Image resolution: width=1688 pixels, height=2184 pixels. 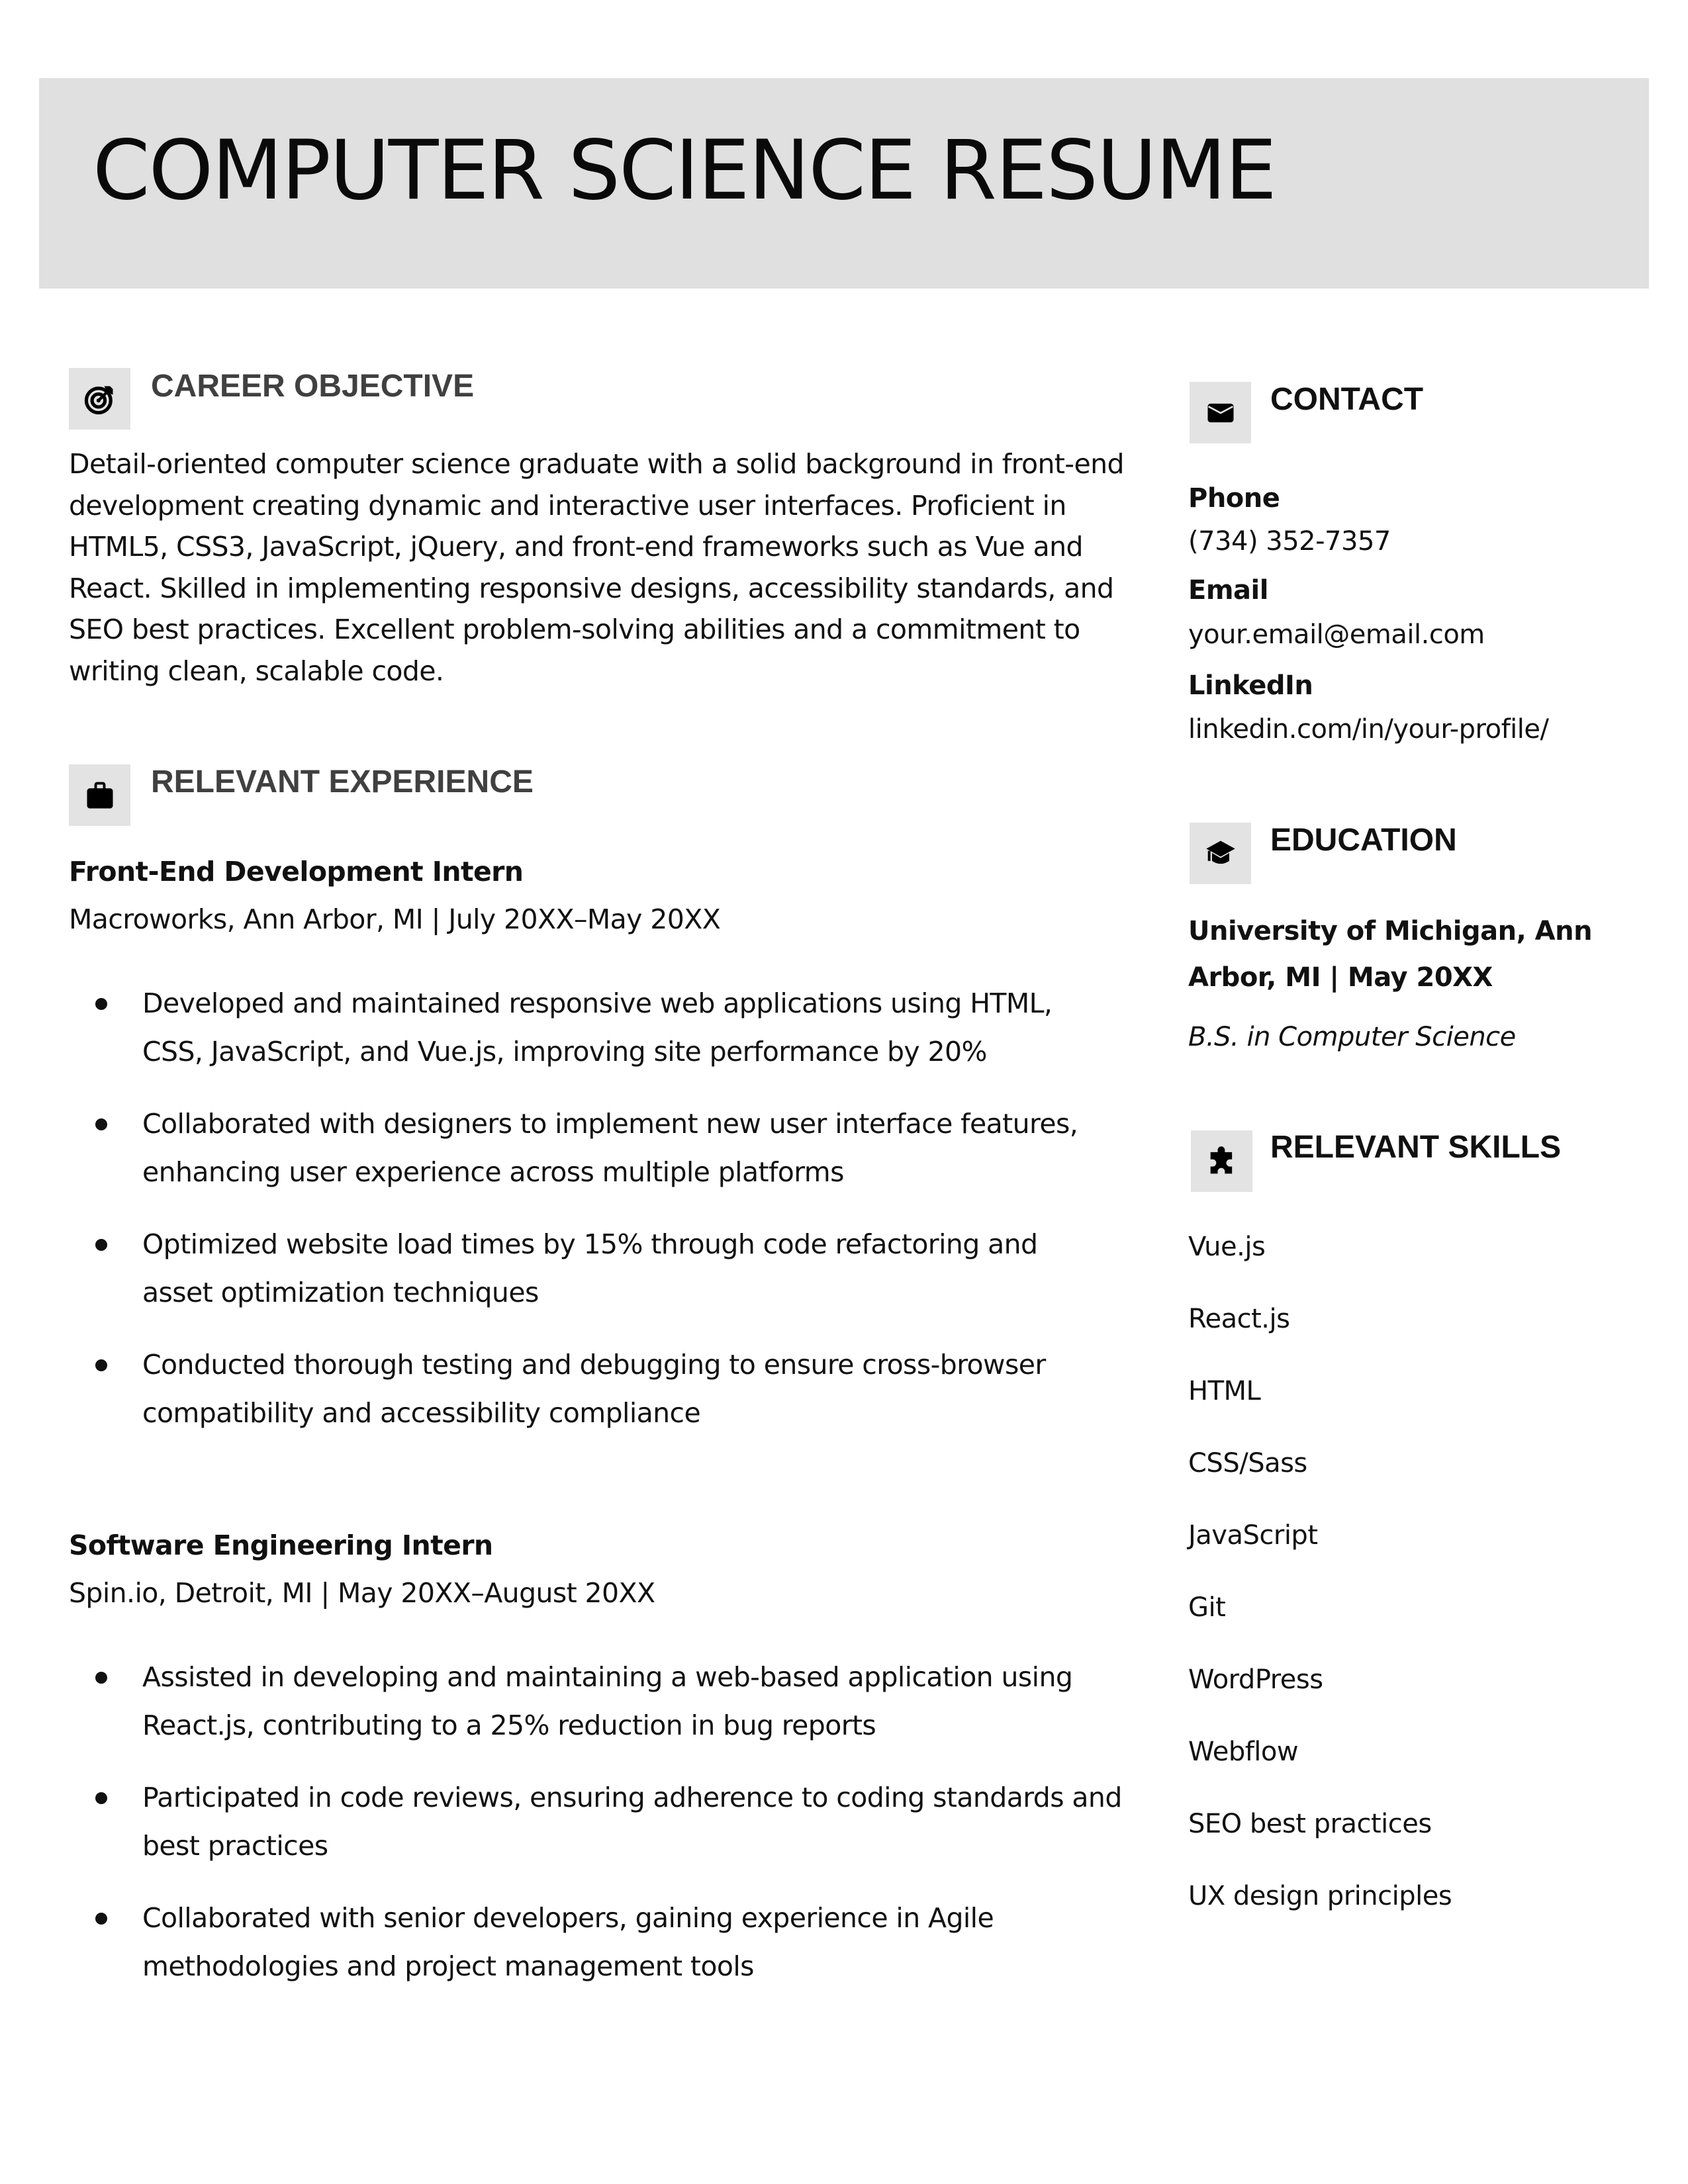 I want to click on skill-item: SEO best practices, so click(x=1310, y=1824).